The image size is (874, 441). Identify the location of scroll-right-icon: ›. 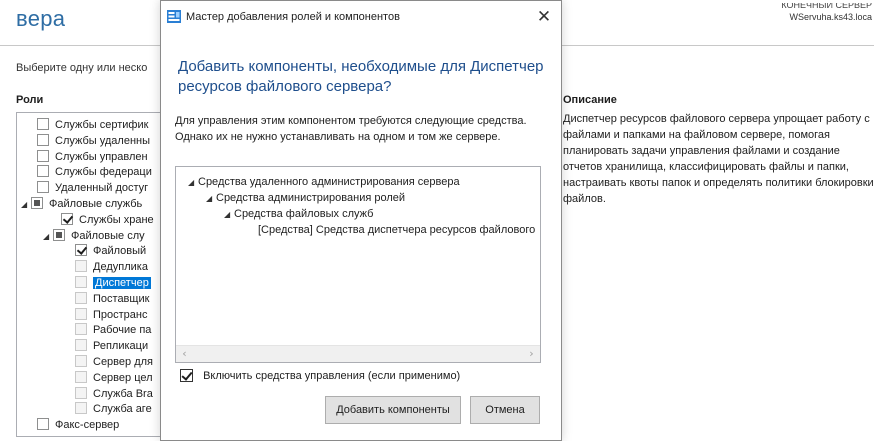
(531, 354).